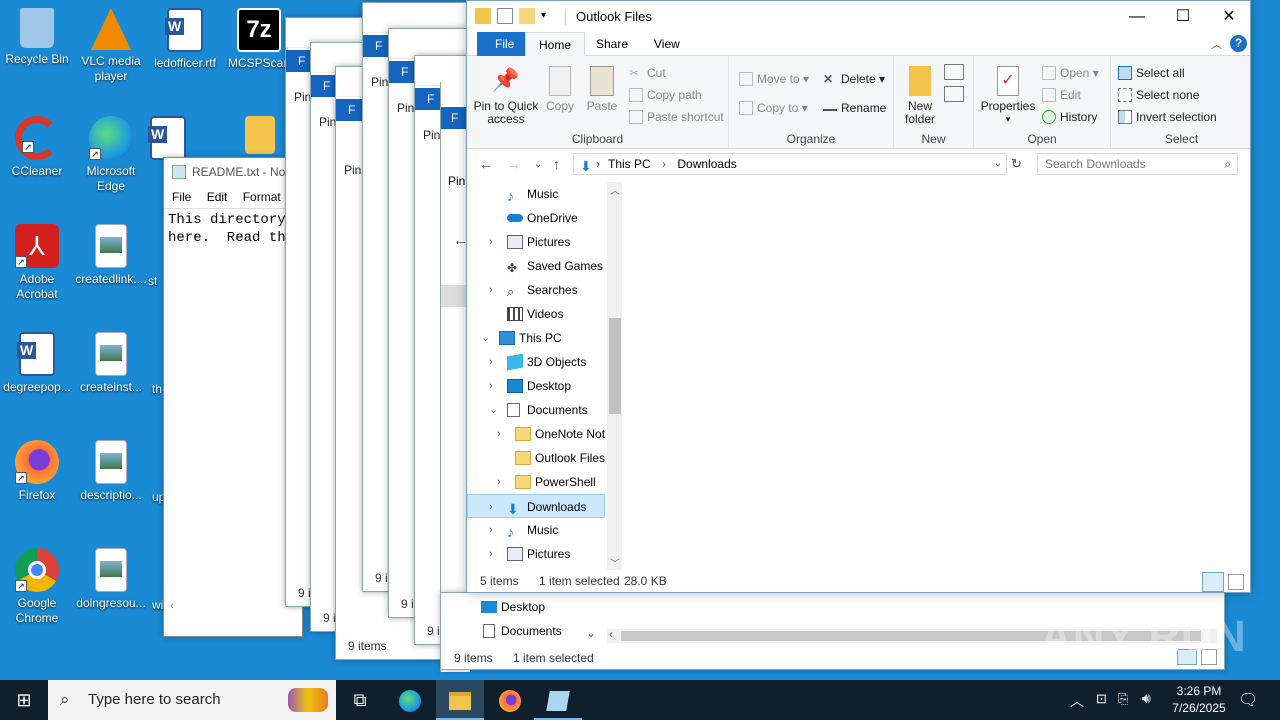  What do you see at coordinates (954, 94) in the screenshot?
I see `easy-access-icon` at bounding box center [954, 94].